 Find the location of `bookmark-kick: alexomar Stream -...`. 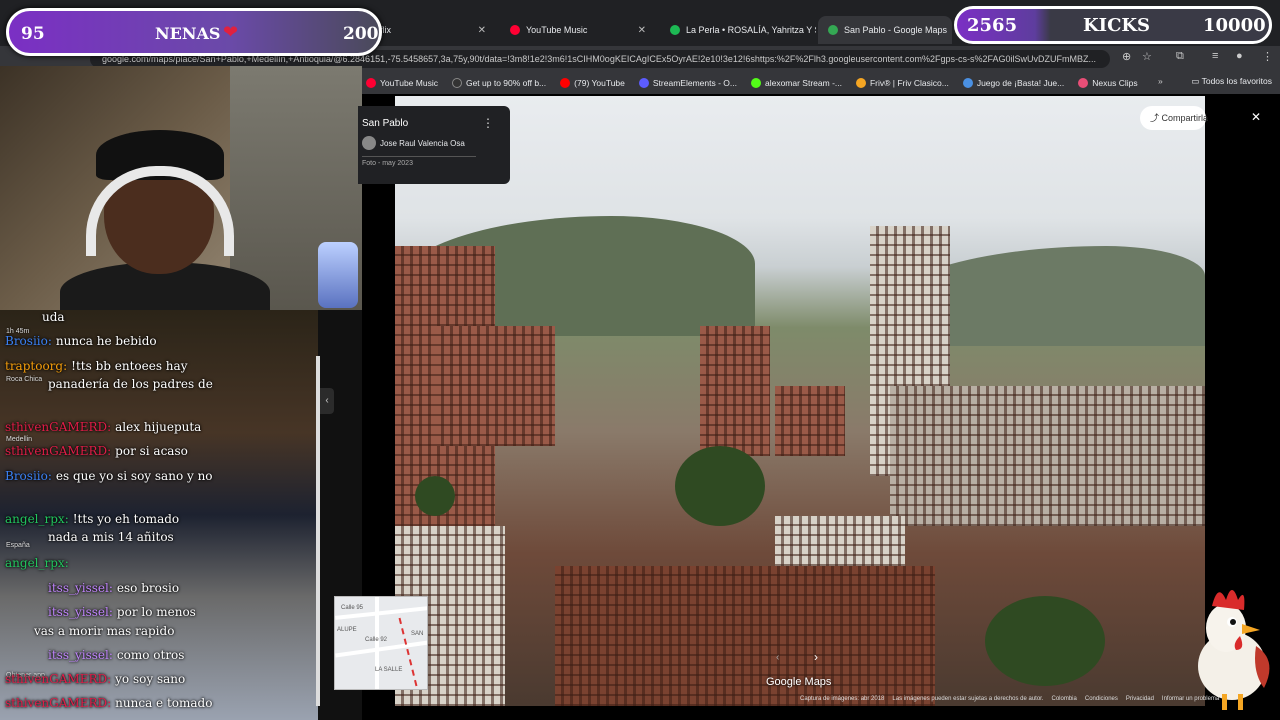

bookmark-kick: alexomar Stream -... is located at coordinates (796, 83).